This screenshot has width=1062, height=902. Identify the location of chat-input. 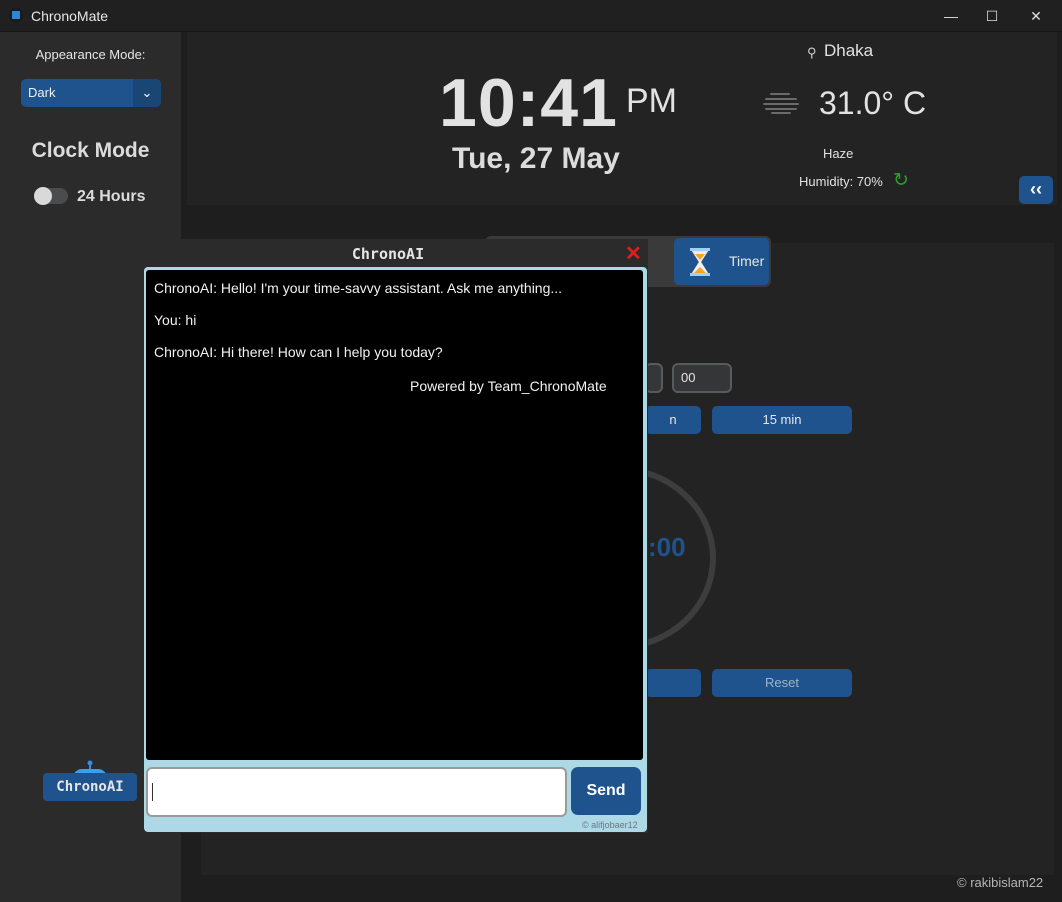
(356, 792).